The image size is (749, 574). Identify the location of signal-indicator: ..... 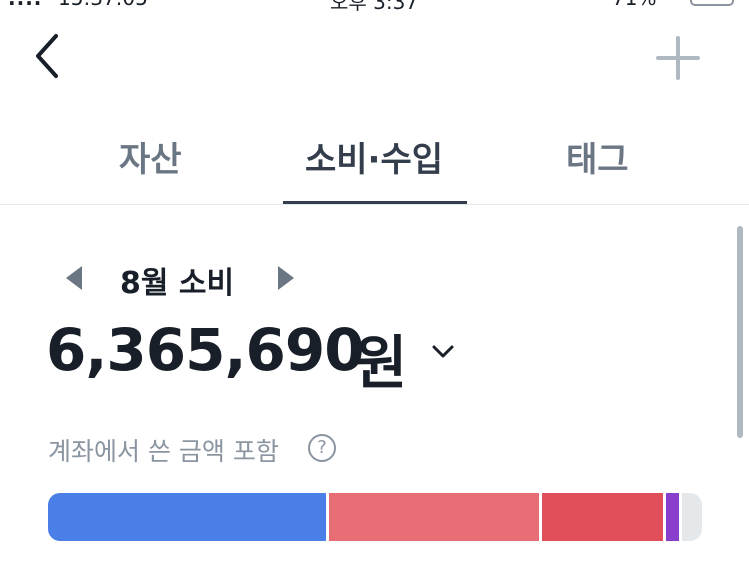
(25, 5).